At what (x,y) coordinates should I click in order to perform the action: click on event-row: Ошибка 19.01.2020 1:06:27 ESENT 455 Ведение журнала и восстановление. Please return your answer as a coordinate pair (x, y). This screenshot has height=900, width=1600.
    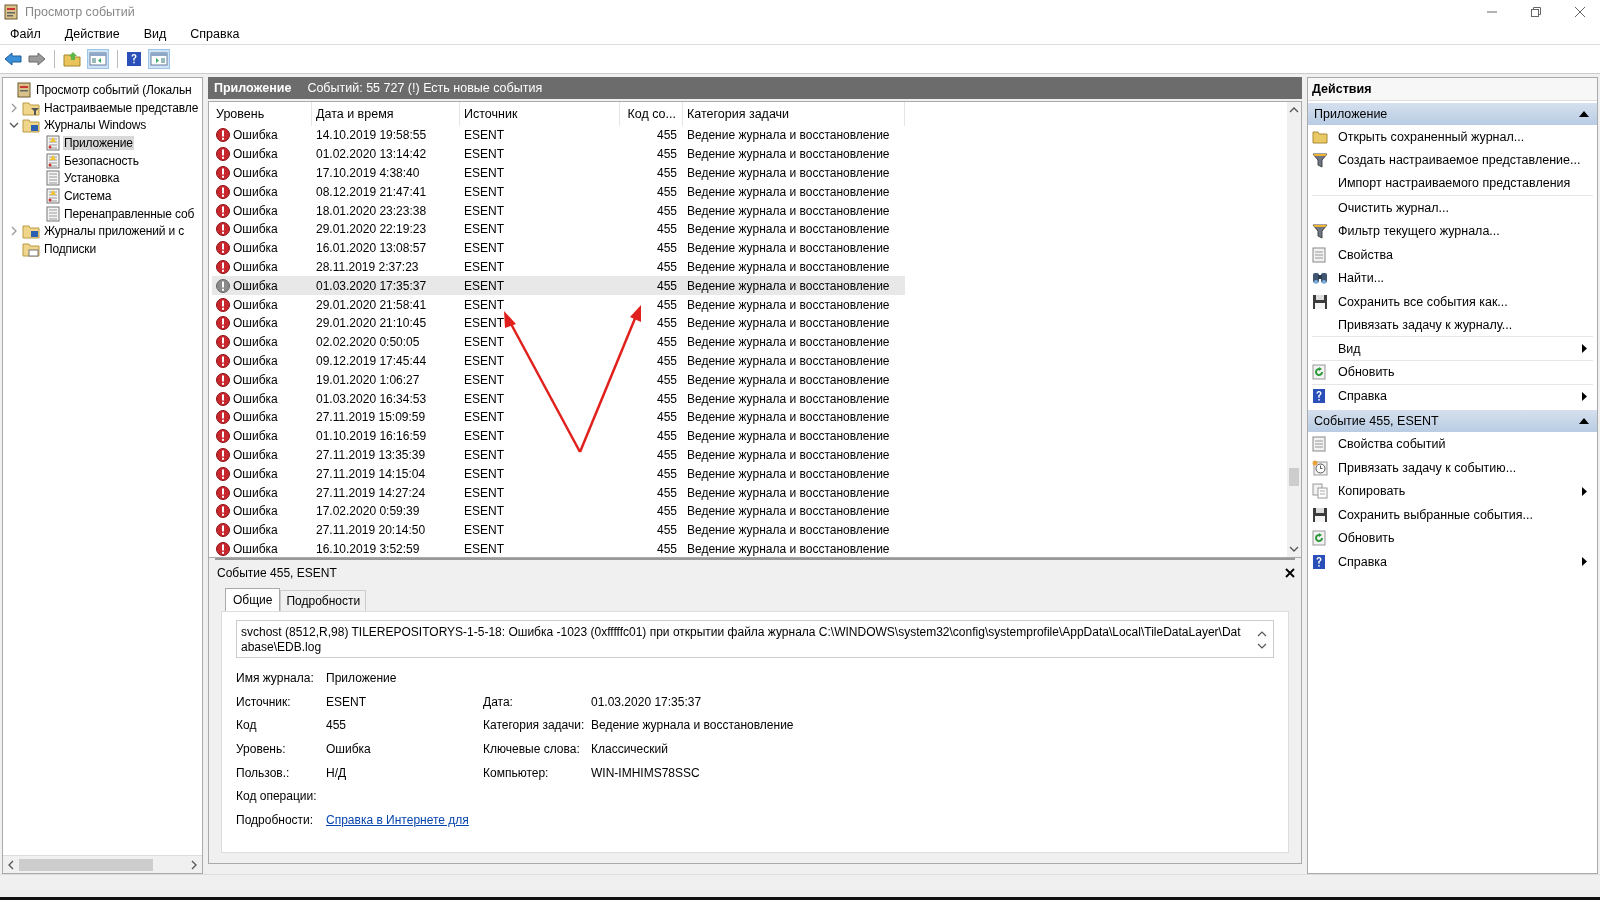
    Looking at the image, I should click on (558, 380).